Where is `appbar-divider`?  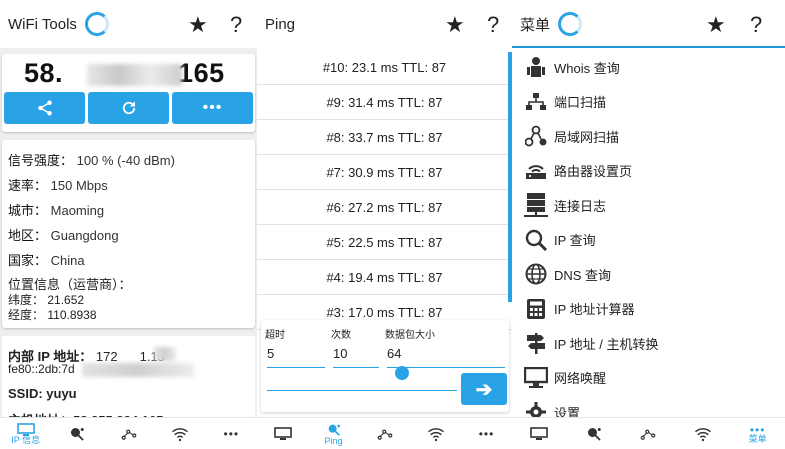 appbar-divider is located at coordinates (648, 47).